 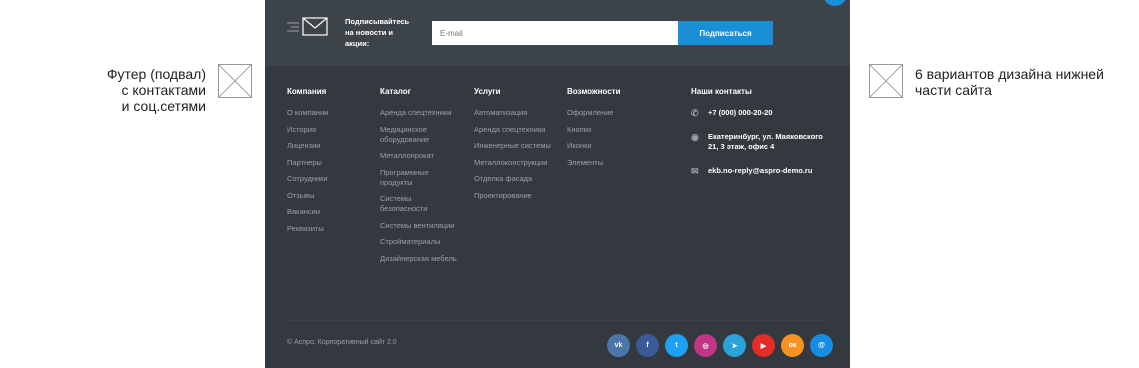 What do you see at coordinates (695, 171) in the screenshot?
I see `envelope-small-icon: ✉` at bounding box center [695, 171].